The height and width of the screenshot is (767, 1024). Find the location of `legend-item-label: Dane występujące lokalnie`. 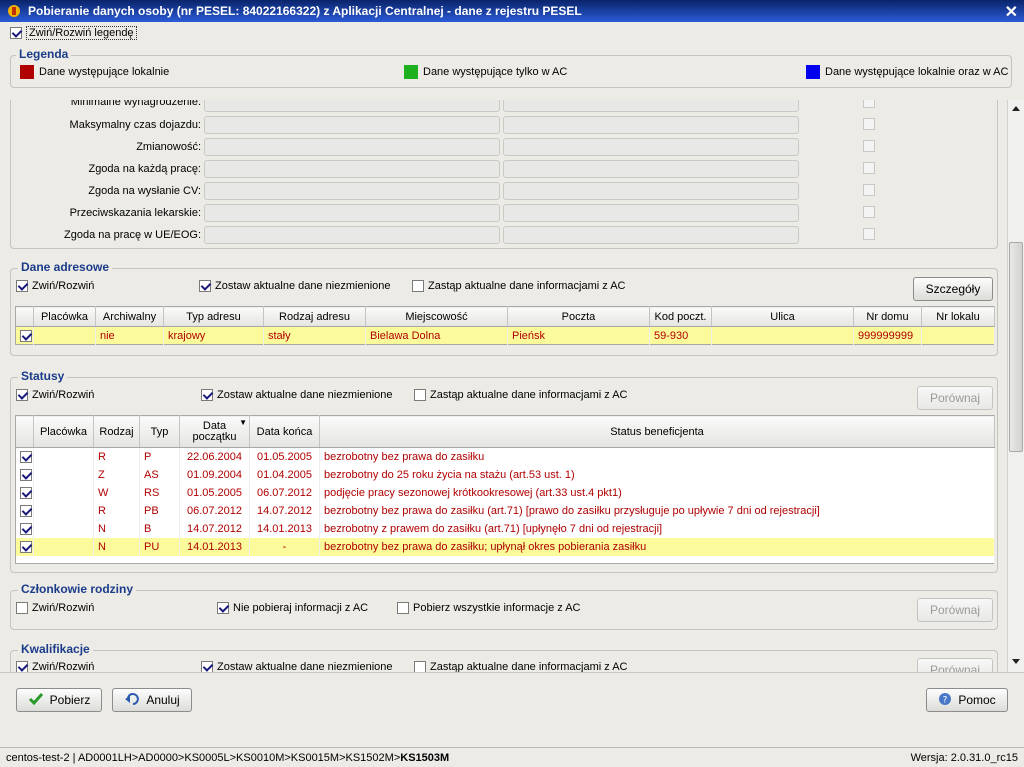

legend-item-label: Dane występujące lokalnie is located at coordinates (104, 72).